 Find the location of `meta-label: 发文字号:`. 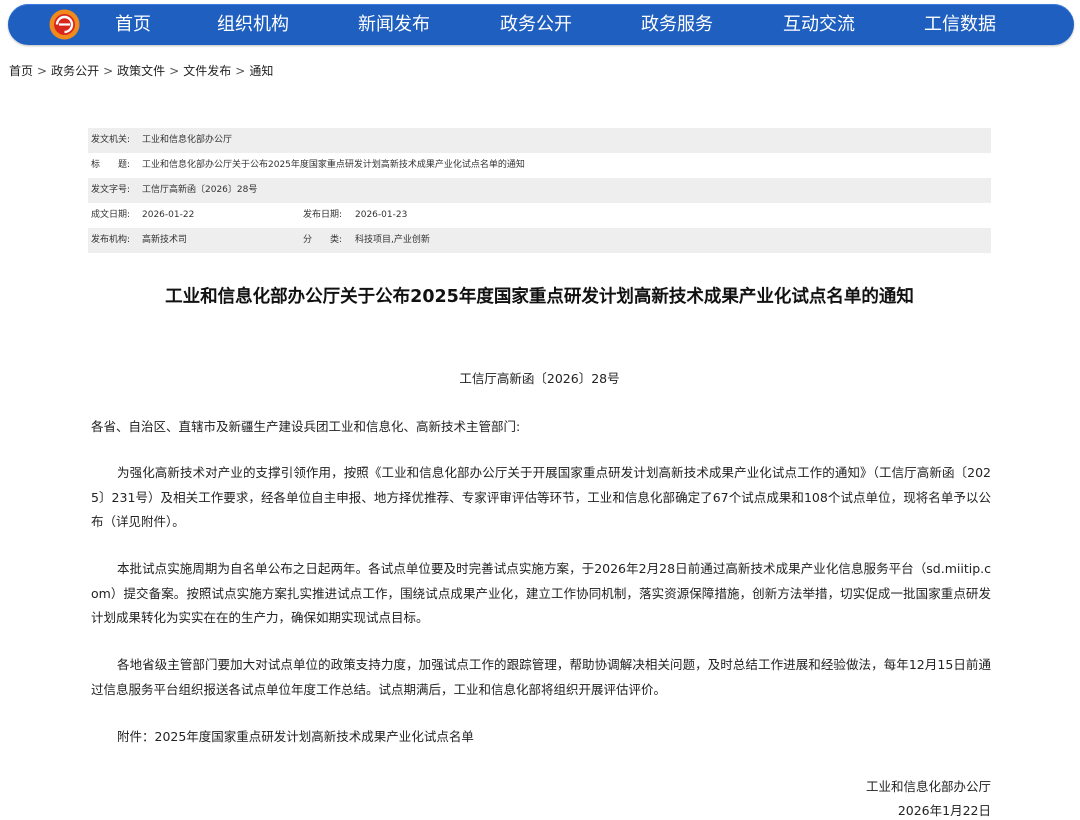

meta-label: 发文字号: is located at coordinates (111, 190).